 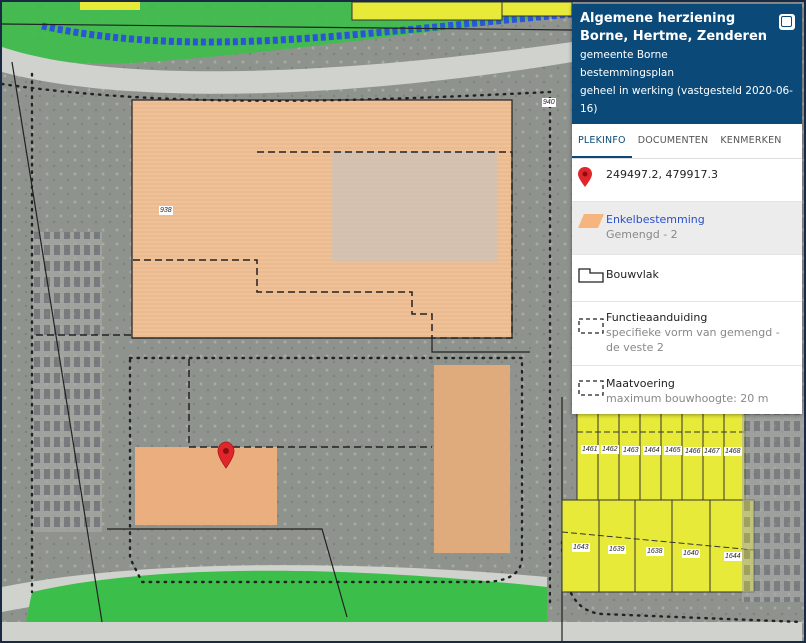 What do you see at coordinates (414, 207) in the screenshot?
I see `solar-roof` at bounding box center [414, 207].